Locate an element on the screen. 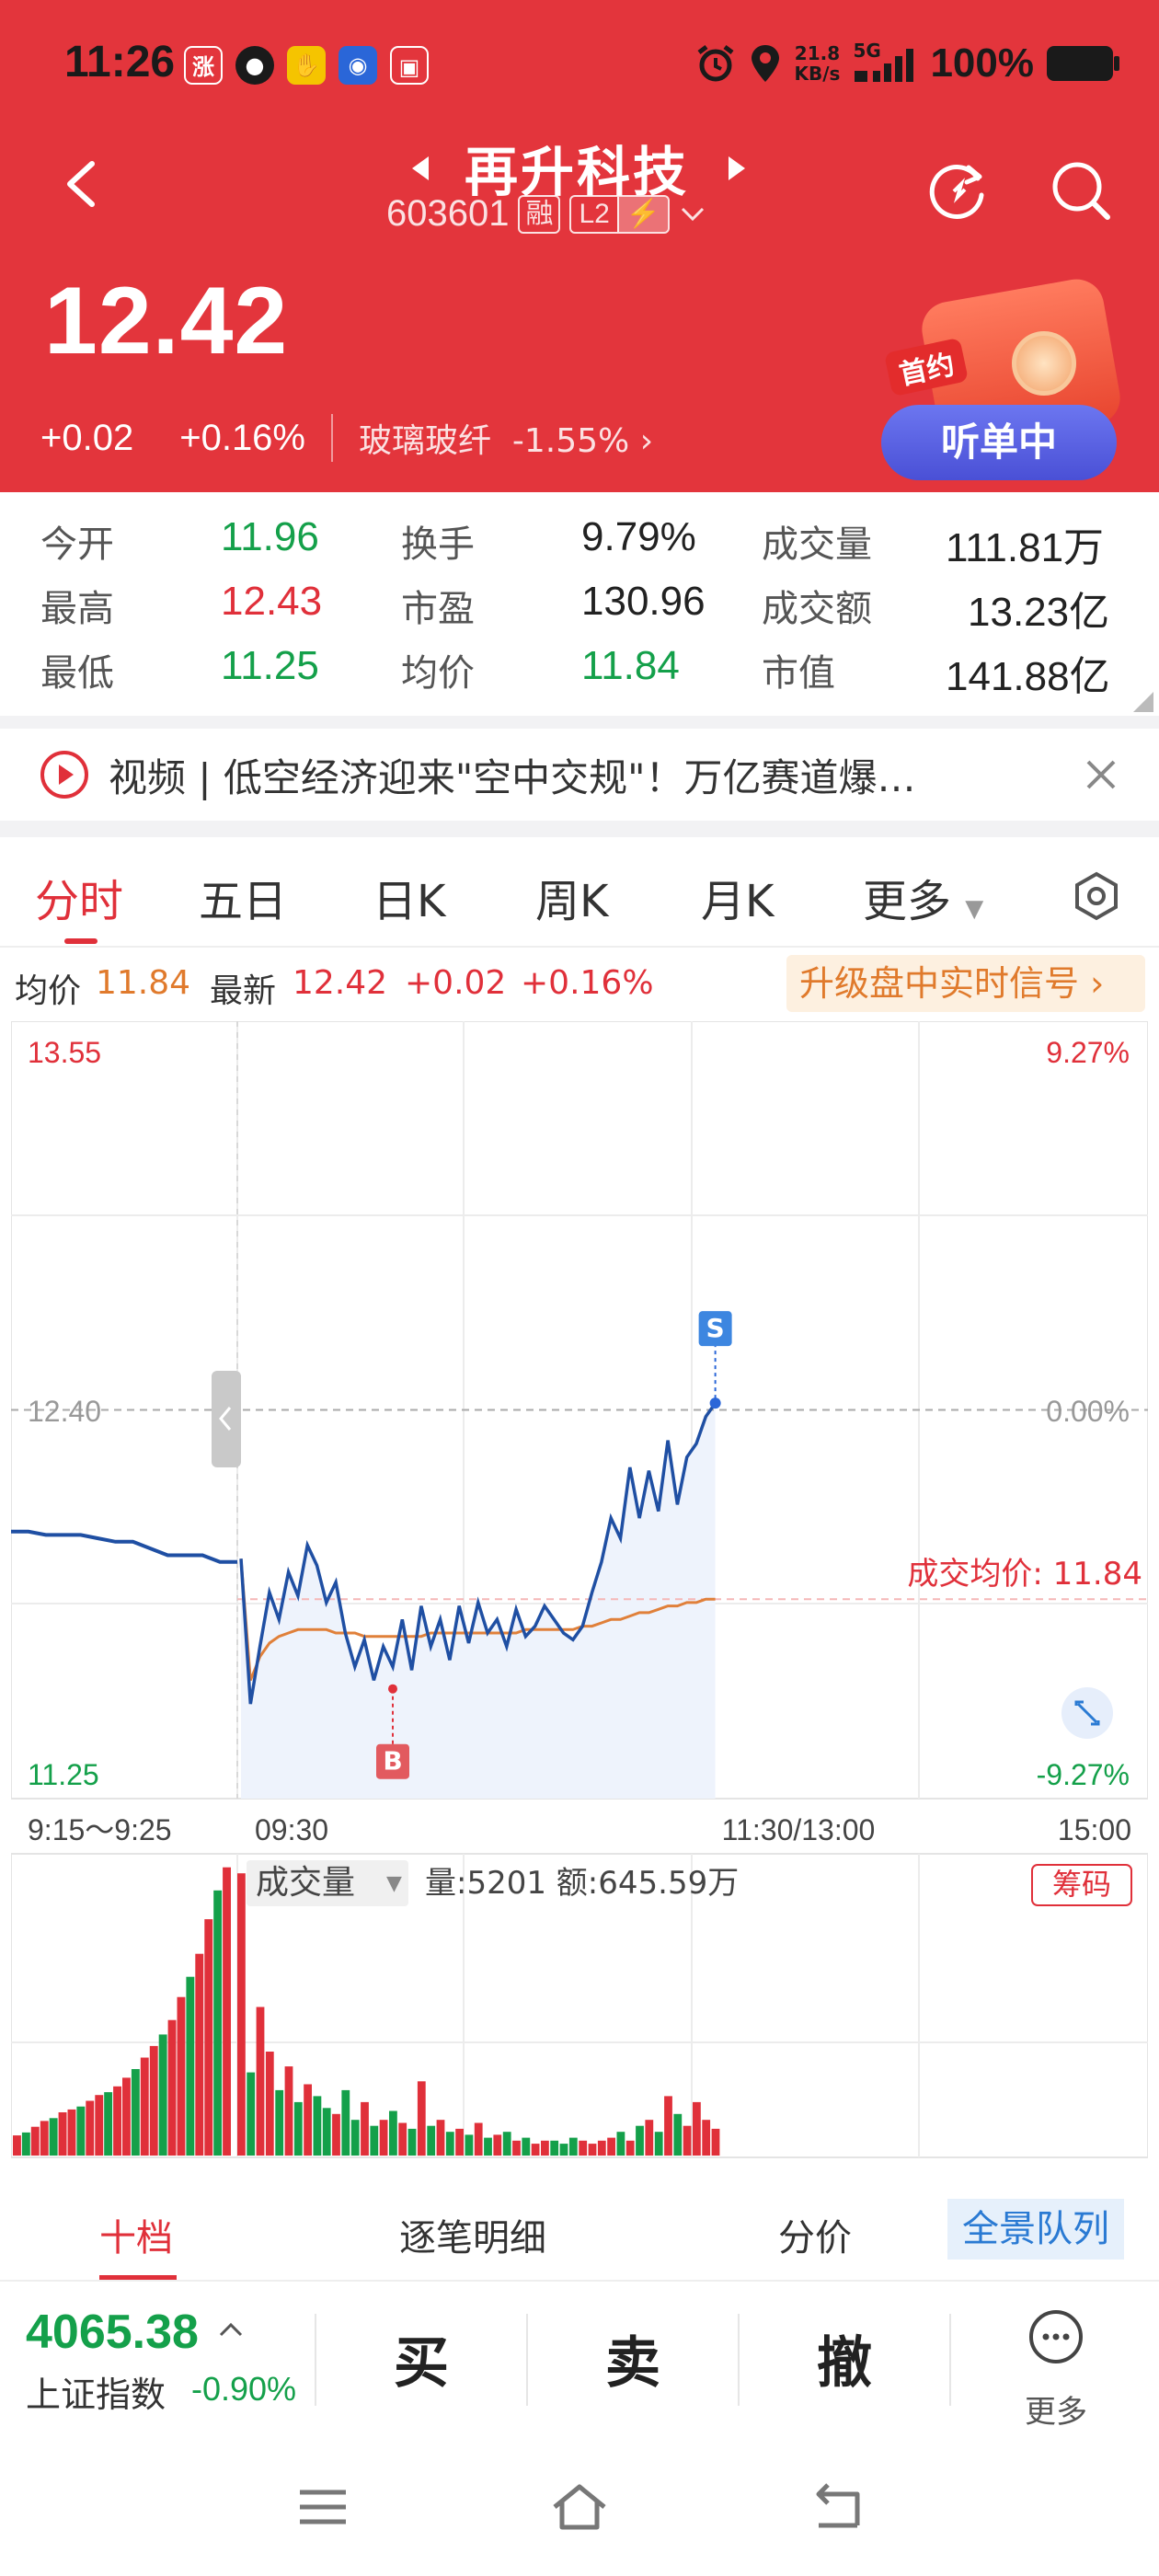 The image size is (1159, 2576). industry-link: 玻璃玻纤 -1.55% › is located at coordinates (492, 438).